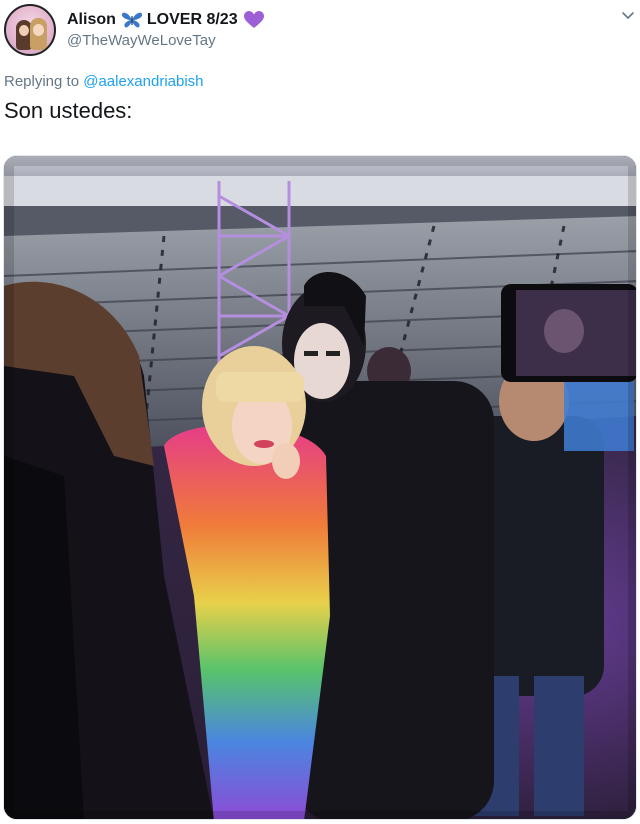 The height and width of the screenshot is (824, 640). Describe the element at coordinates (253, 20) in the screenshot. I see `purple-heart-icon` at that location.